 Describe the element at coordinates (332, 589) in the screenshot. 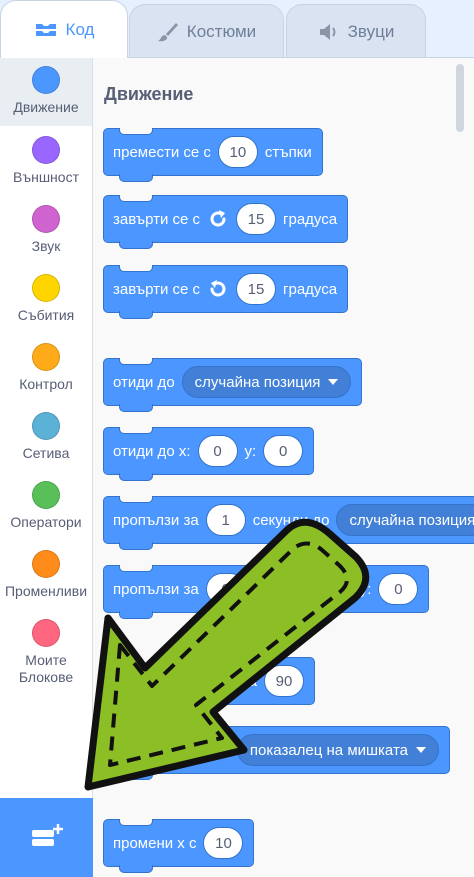

I see `x-input-2: 0` at that location.